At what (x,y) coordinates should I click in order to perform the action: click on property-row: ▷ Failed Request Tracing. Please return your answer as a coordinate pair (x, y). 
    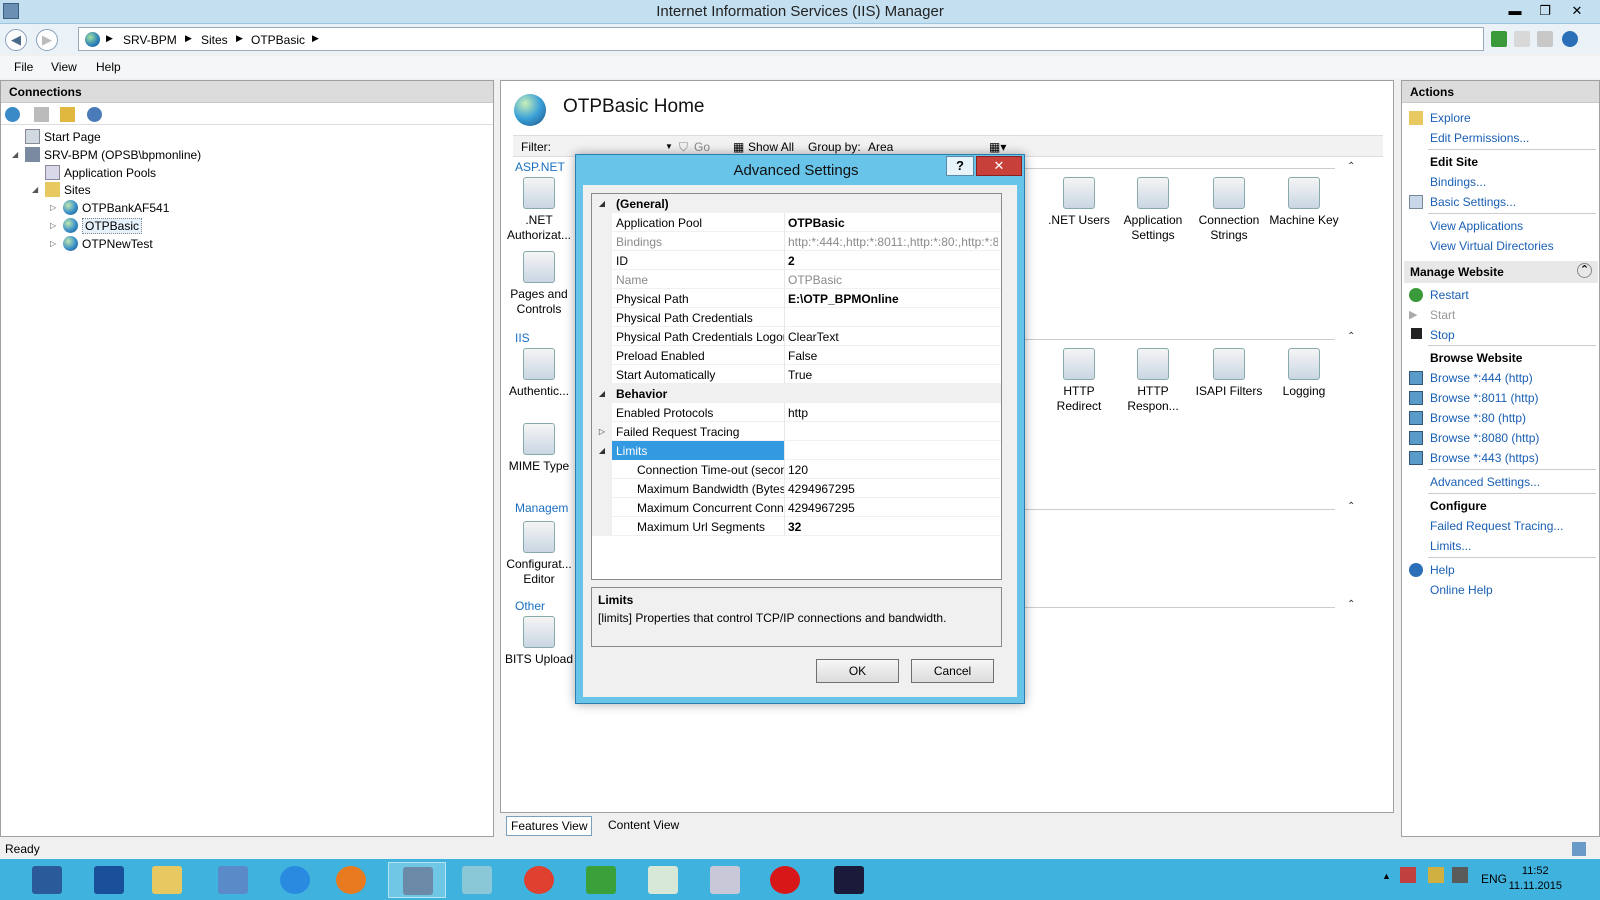
    Looking at the image, I should click on (796, 431).